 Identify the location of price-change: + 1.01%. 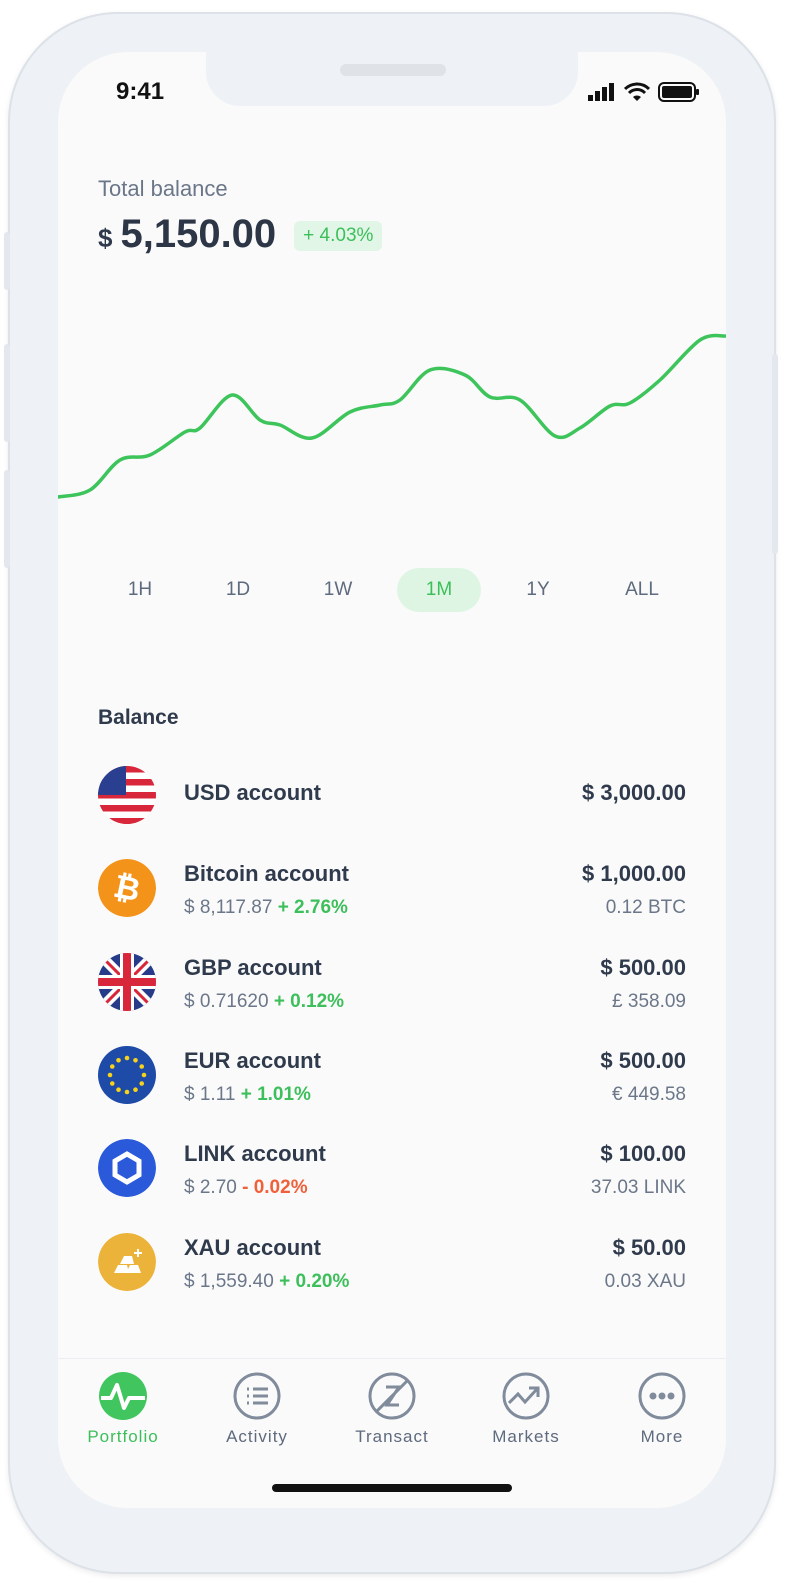
(275, 1094).